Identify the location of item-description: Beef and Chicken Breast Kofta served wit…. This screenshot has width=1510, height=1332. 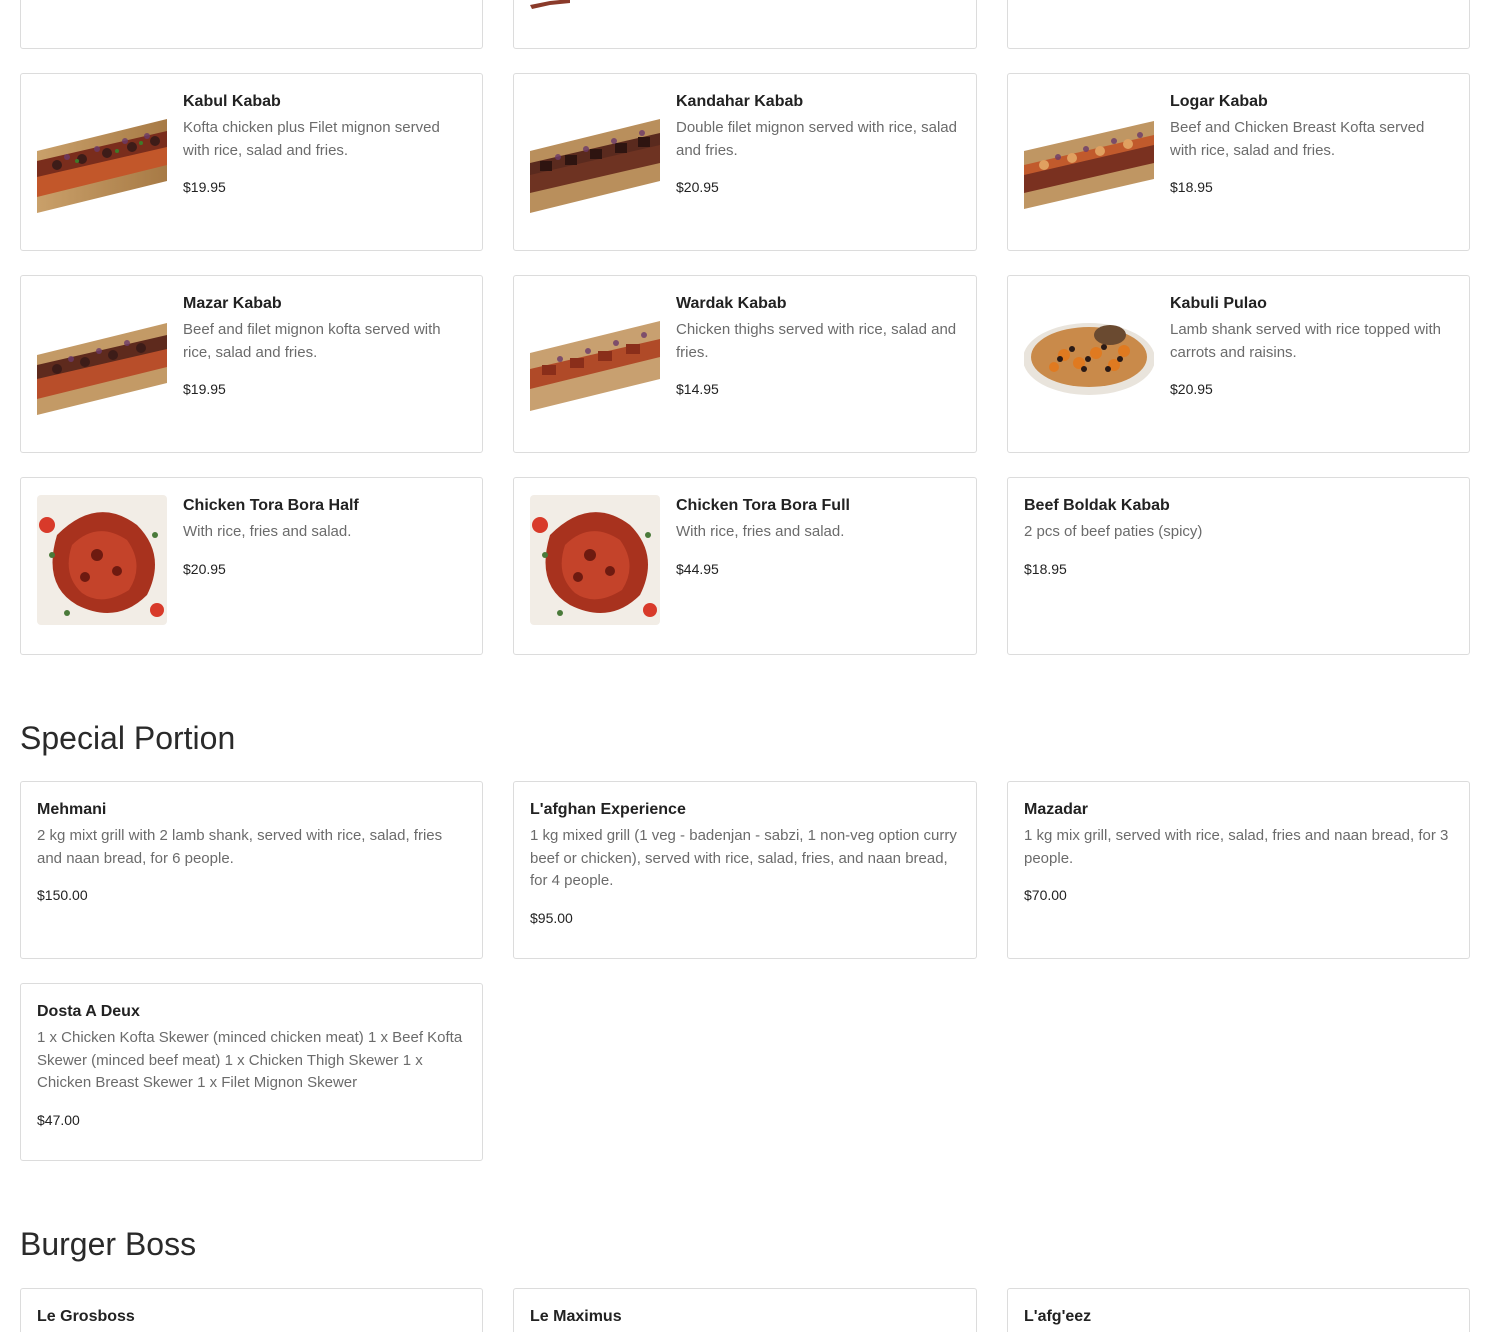
(1297, 139).